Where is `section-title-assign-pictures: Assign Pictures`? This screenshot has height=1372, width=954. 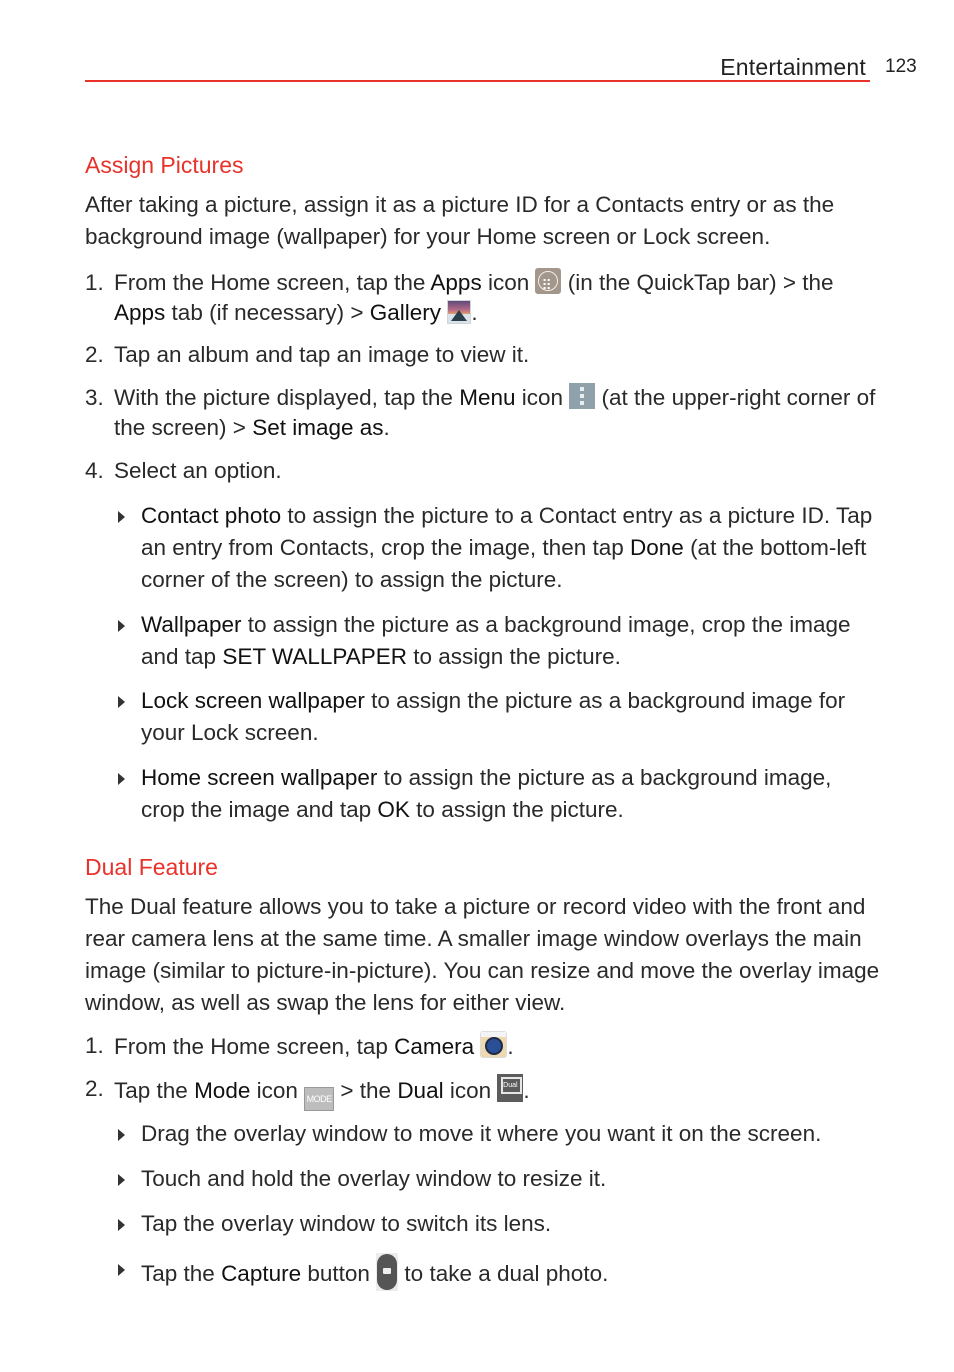
section-title-assign-pictures: Assign Pictures is located at coordinates (164, 165).